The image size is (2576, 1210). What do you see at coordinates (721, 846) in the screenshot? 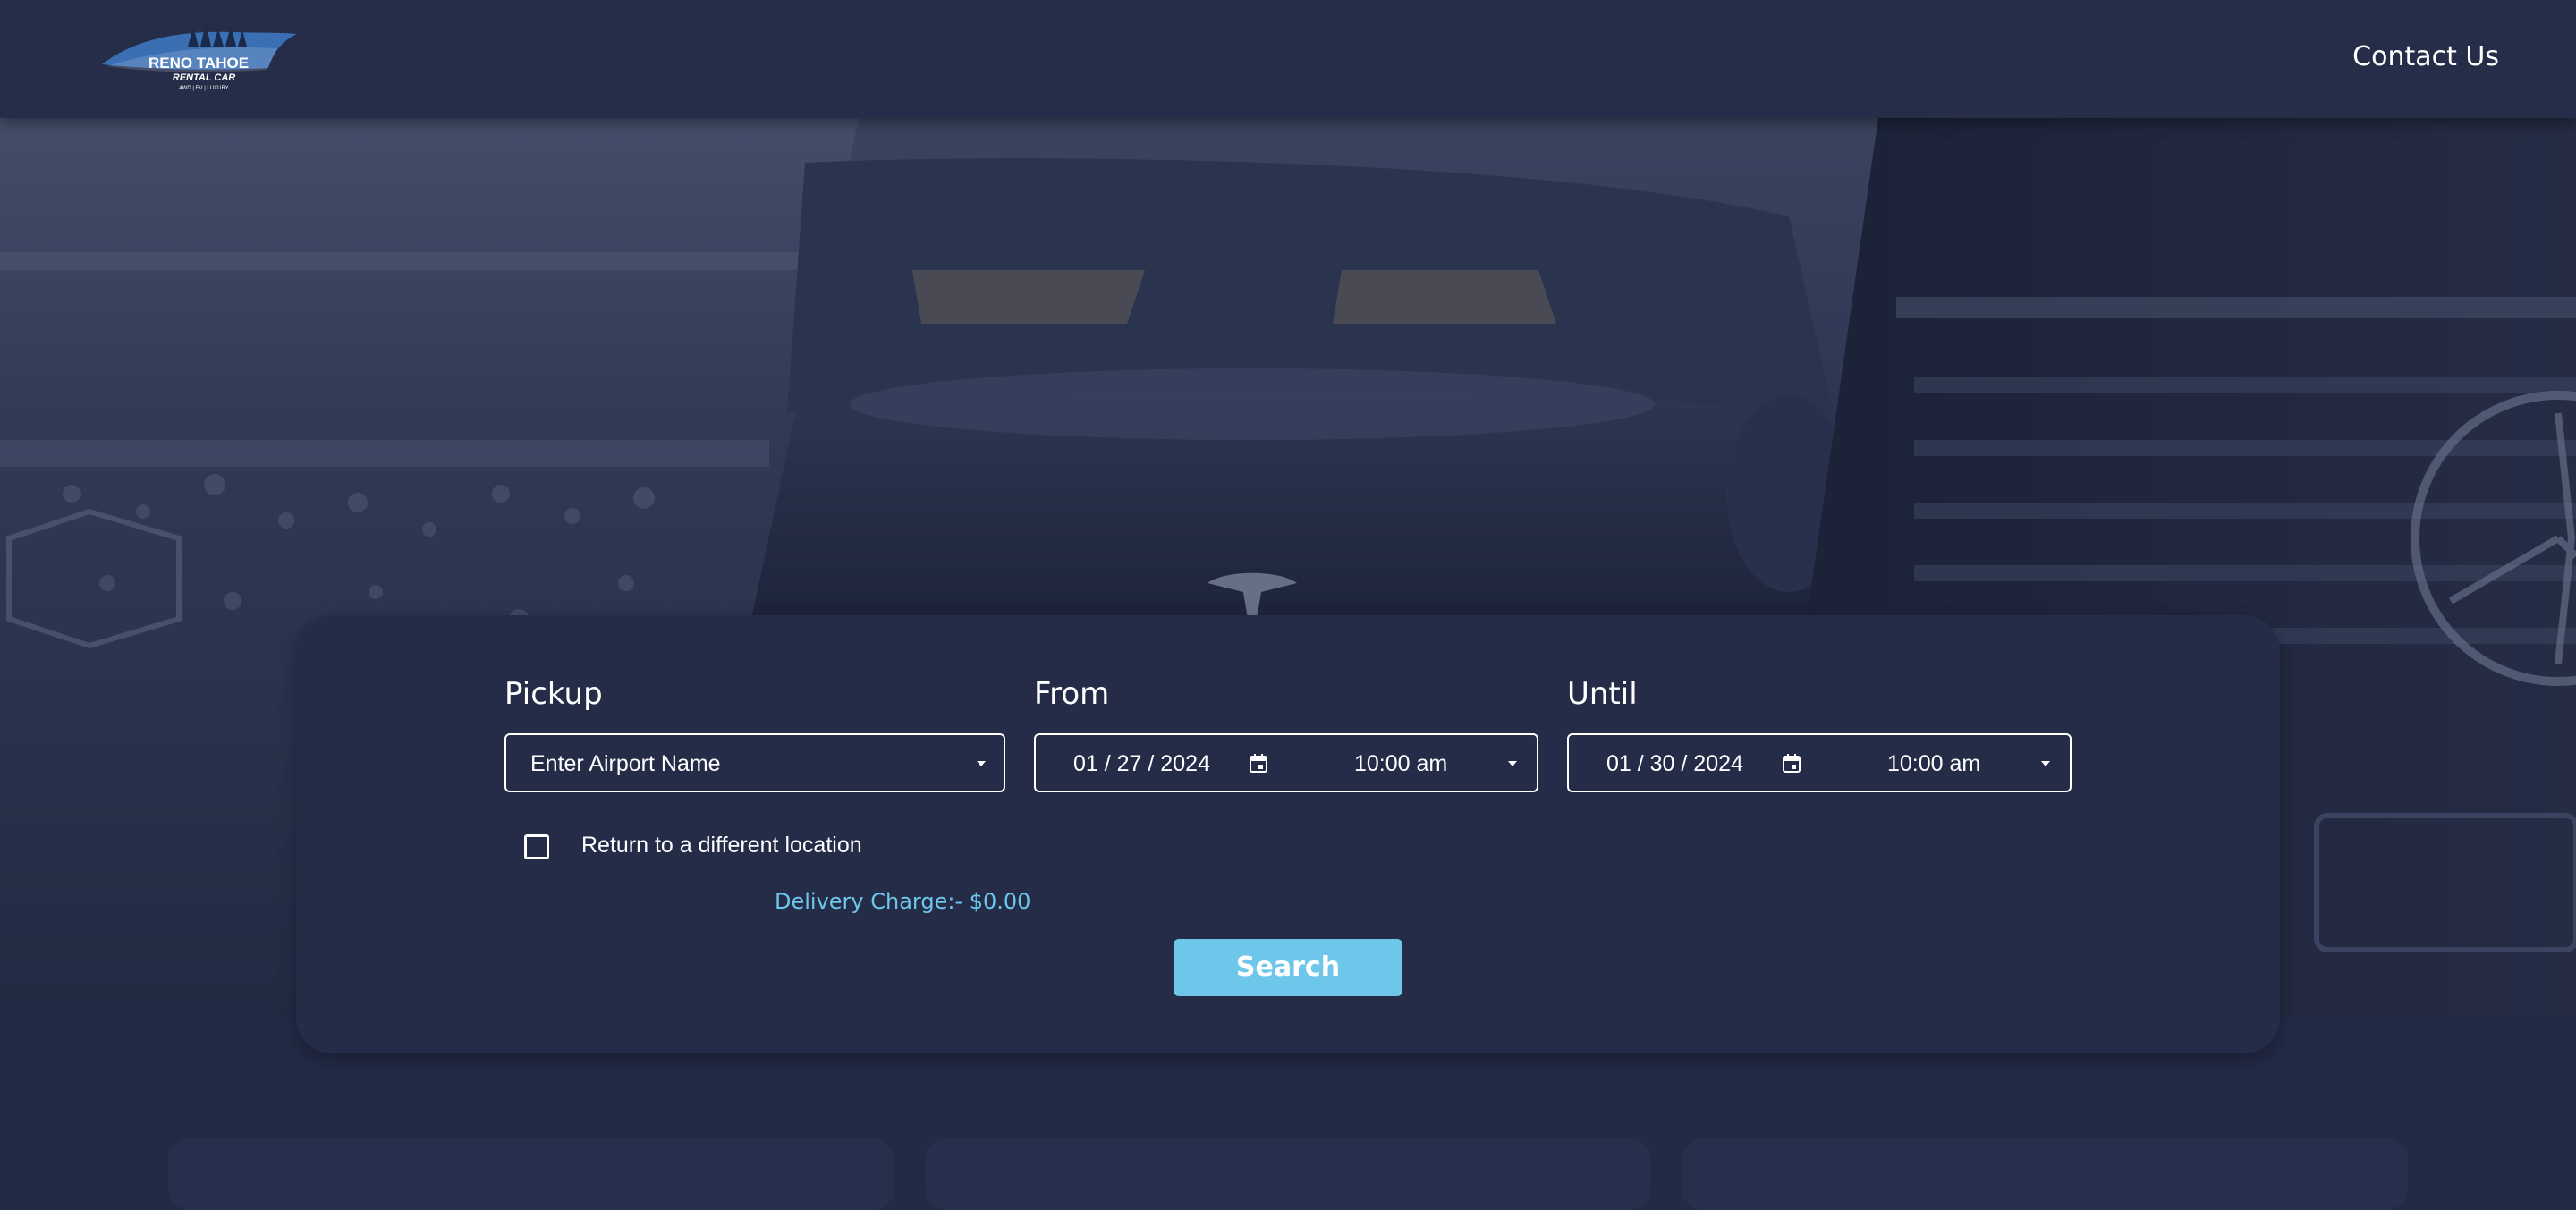
I see `return-different-location-label: Return to a different location` at bounding box center [721, 846].